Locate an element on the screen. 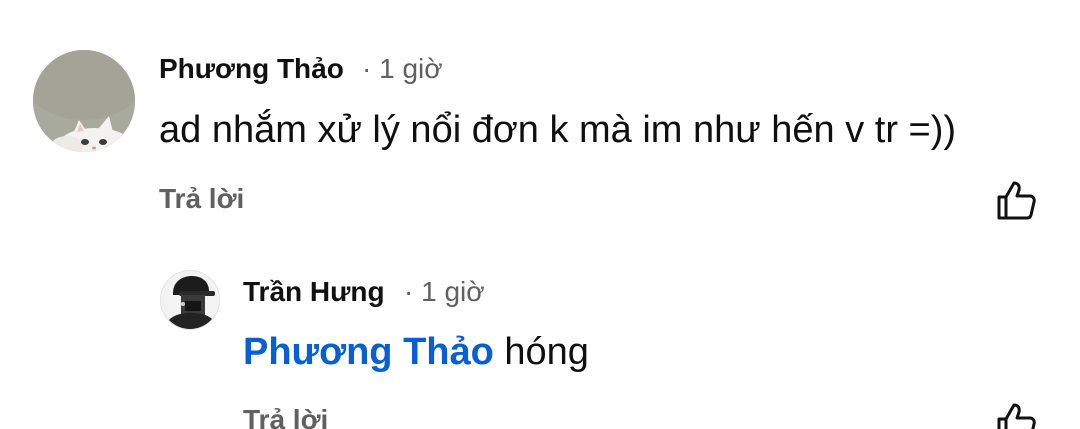 This screenshot has width=1080, height=429. reply-author: Trần Hưng is located at coordinates (314, 292).